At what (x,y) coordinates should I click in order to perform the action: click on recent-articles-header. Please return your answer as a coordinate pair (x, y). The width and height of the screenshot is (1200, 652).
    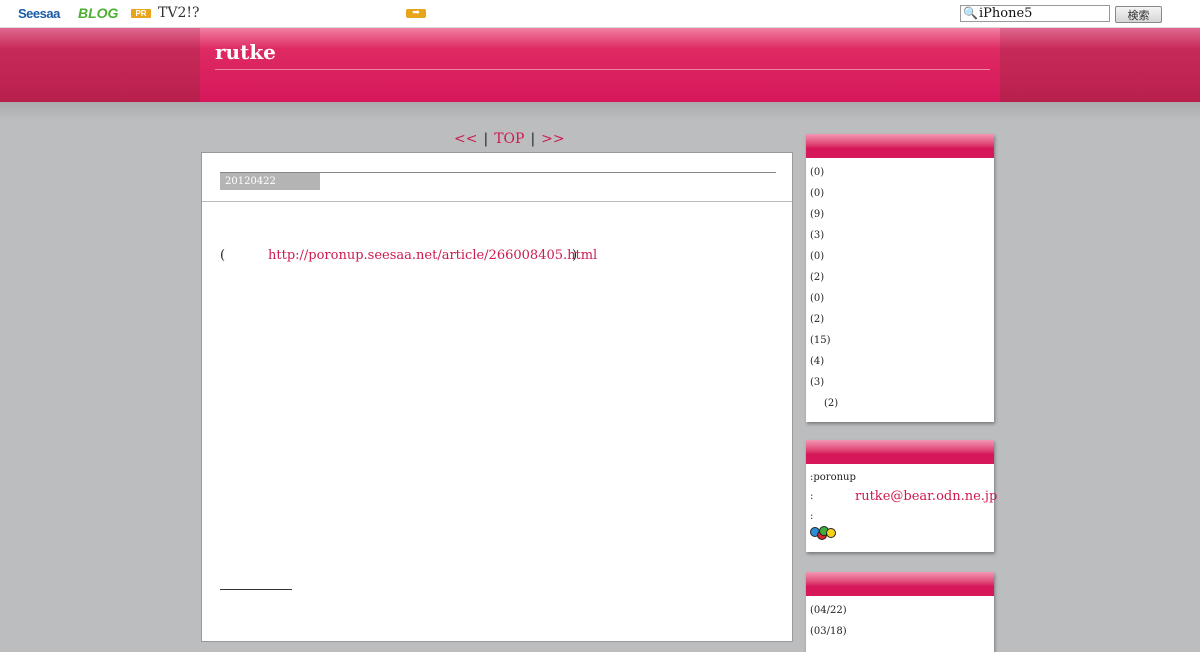
    Looking at the image, I should click on (900, 584).